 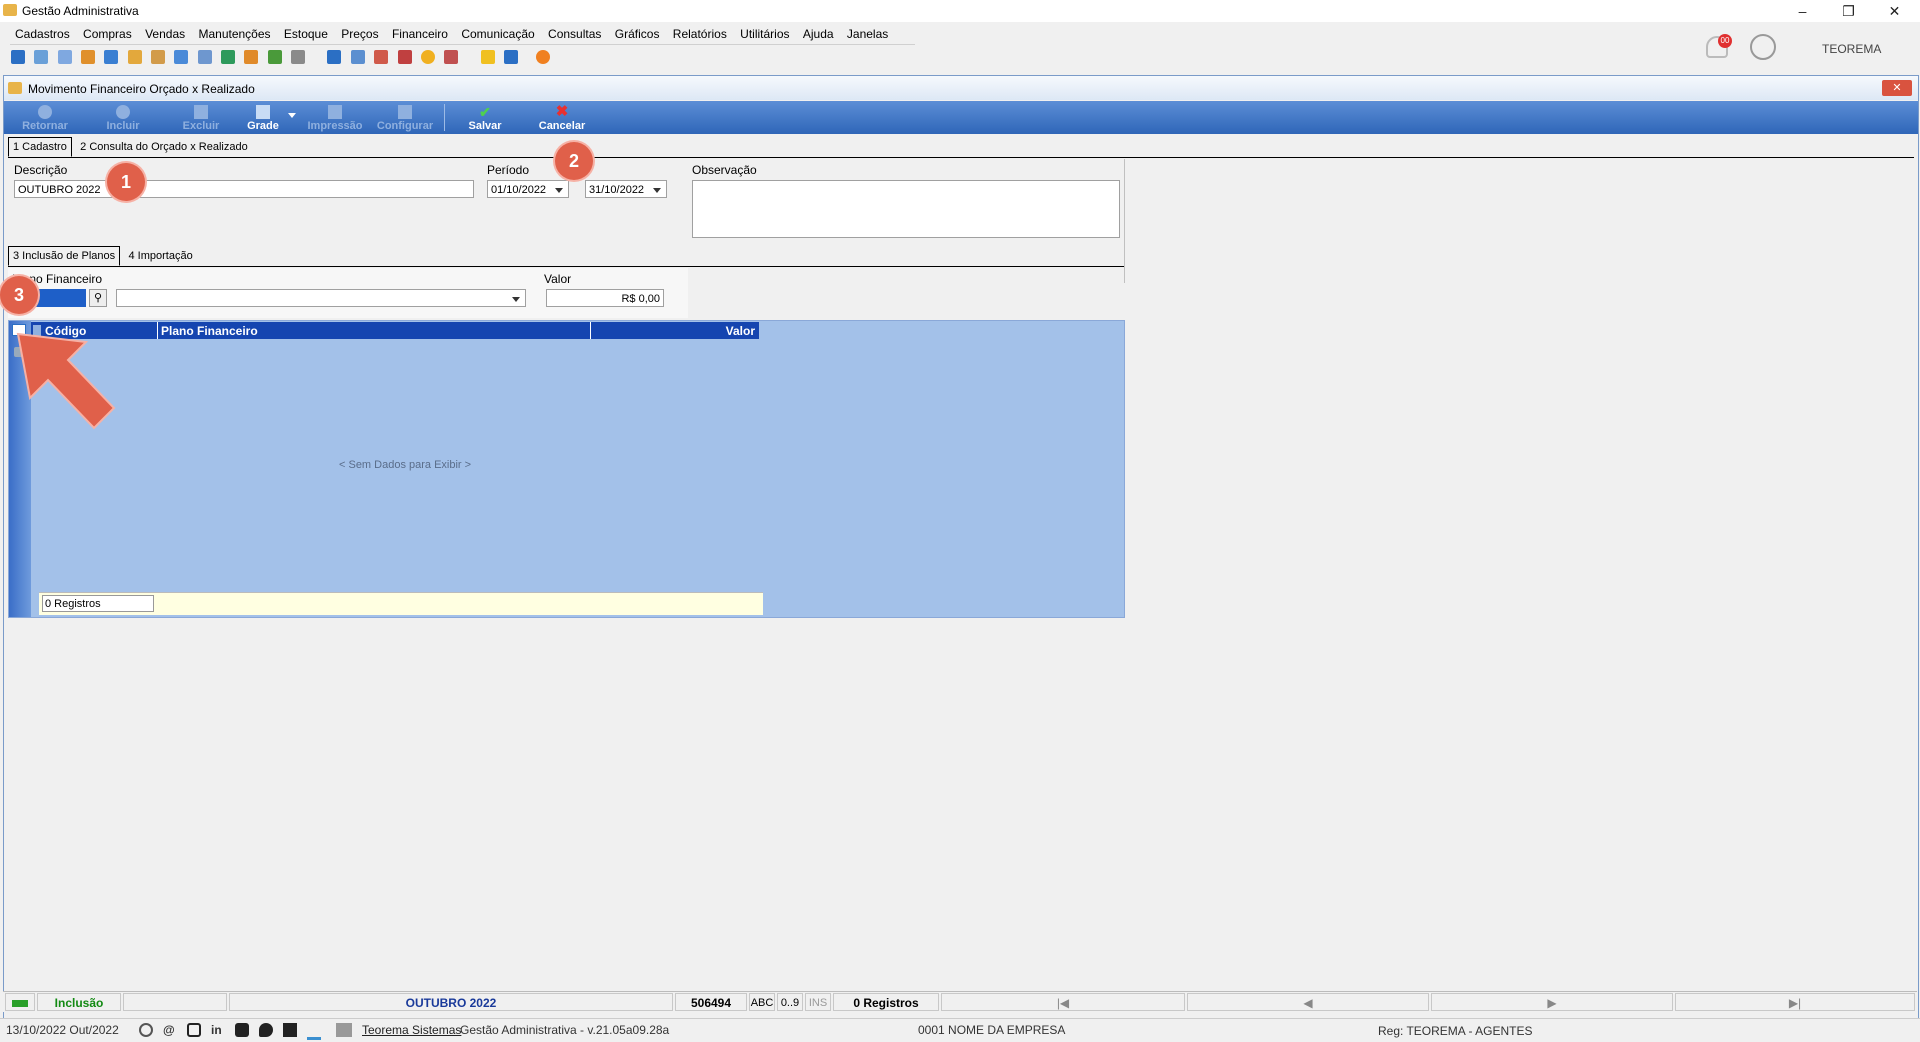 I want to click on menu-relatorios: Relatórios, so click(x=700, y=34).